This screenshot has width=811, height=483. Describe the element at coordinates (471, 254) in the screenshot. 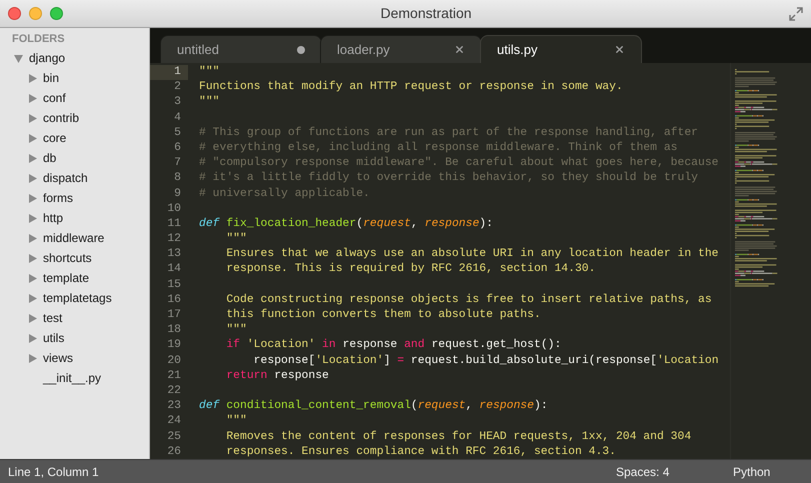

I see `code-line: Ensures that we always use an absolute URI in any location header in the` at that location.